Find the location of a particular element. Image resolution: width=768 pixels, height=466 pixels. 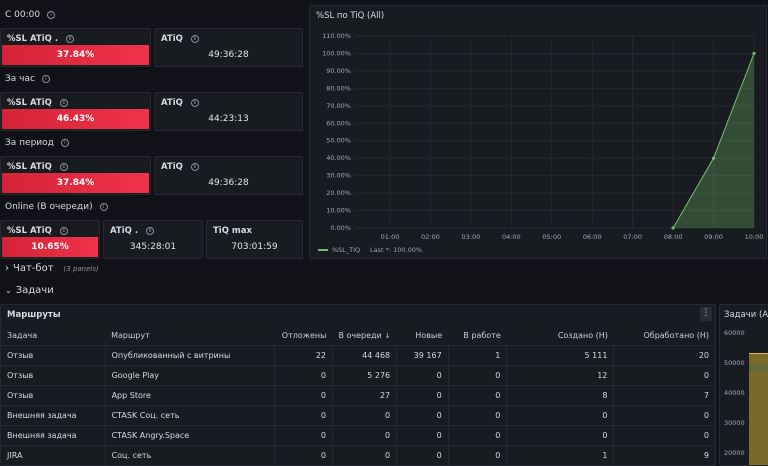

x-tick-label: 03:00 is located at coordinates (471, 237).